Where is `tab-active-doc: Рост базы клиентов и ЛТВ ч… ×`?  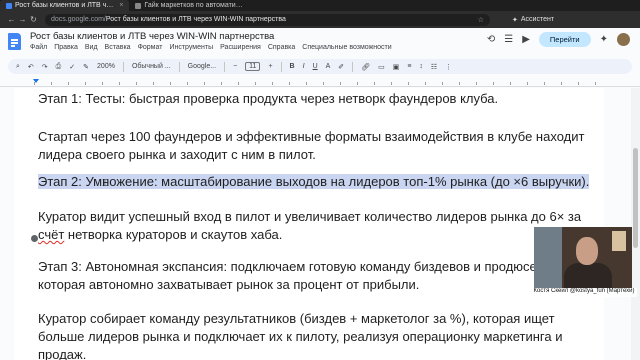
tab-active-doc: Рост базы клиентов и ЛТВ ч… × is located at coordinates (65, 5).